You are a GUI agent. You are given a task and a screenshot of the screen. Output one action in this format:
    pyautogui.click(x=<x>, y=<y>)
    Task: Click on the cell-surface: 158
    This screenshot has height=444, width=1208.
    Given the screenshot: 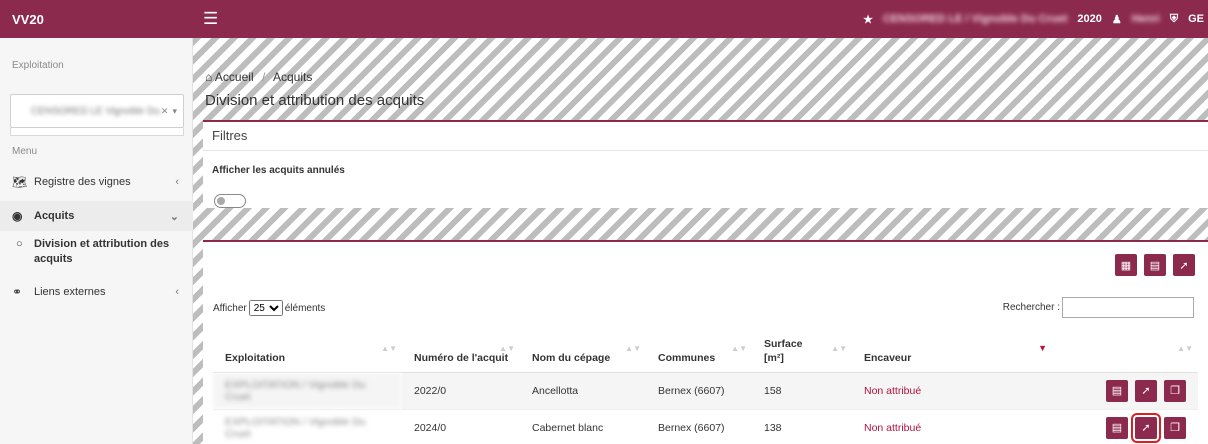 What is the action you would take?
    pyautogui.click(x=802, y=391)
    